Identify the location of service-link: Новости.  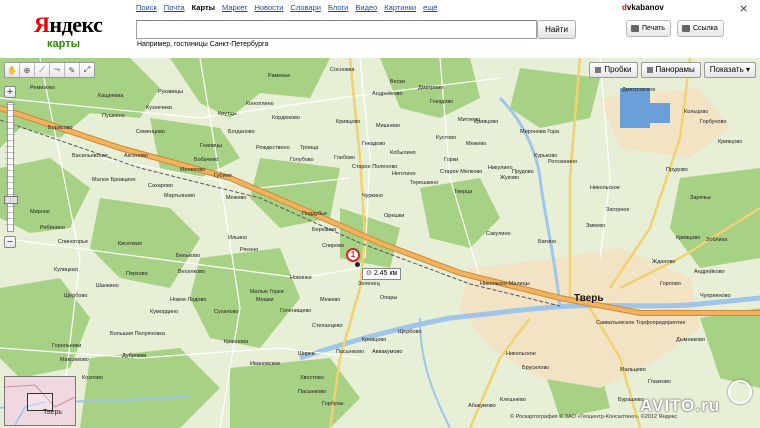
(268, 7).